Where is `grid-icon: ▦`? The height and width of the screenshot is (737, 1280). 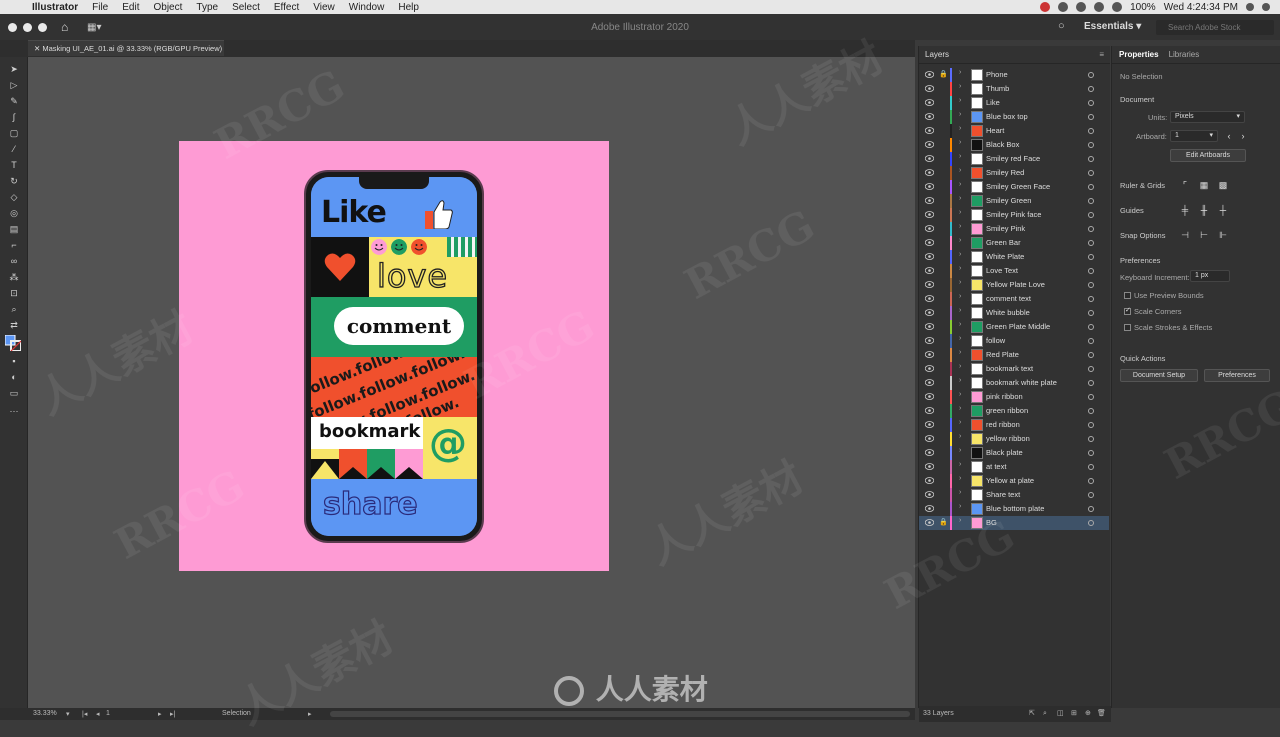
grid-icon: ▦ is located at coordinates (1204, 185).